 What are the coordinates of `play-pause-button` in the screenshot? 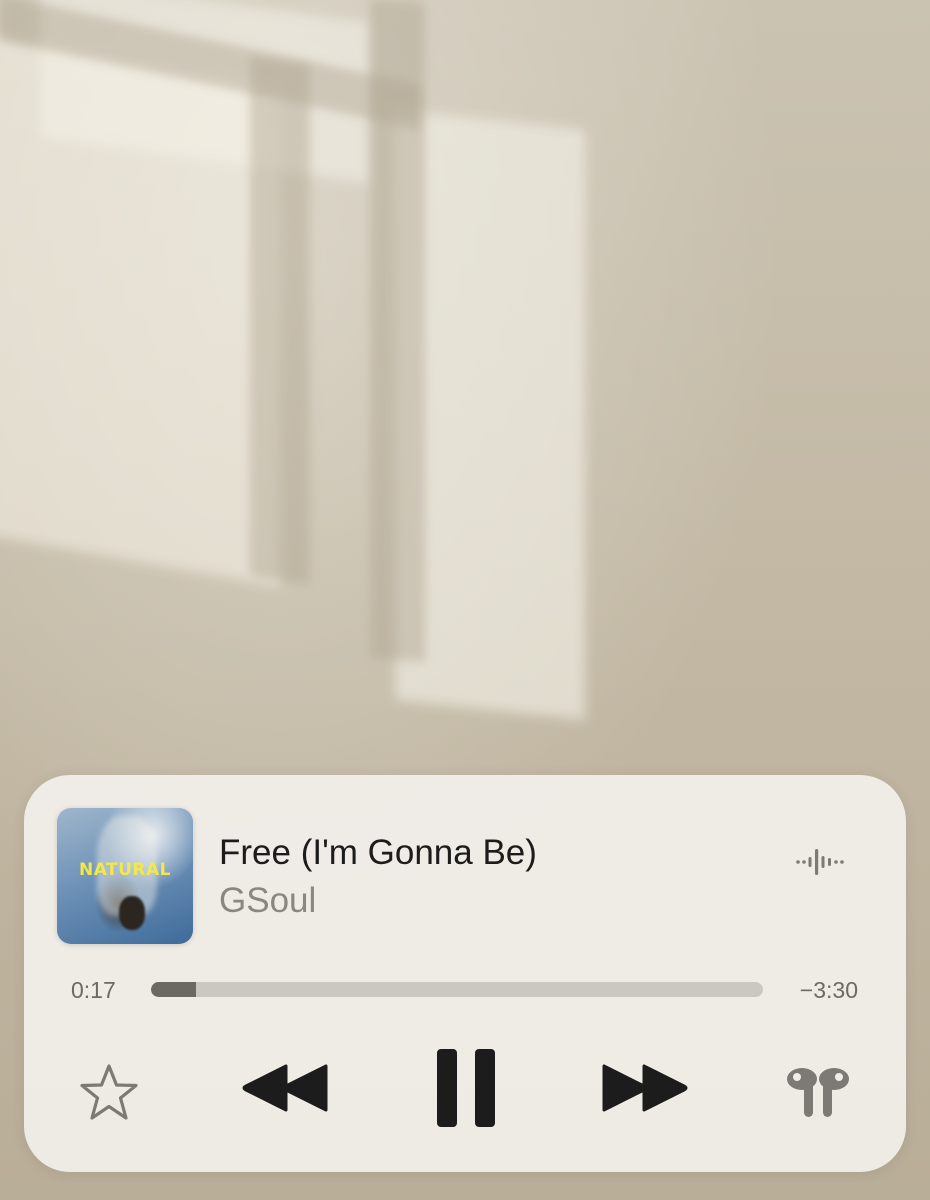 It's located at (466, 1088).